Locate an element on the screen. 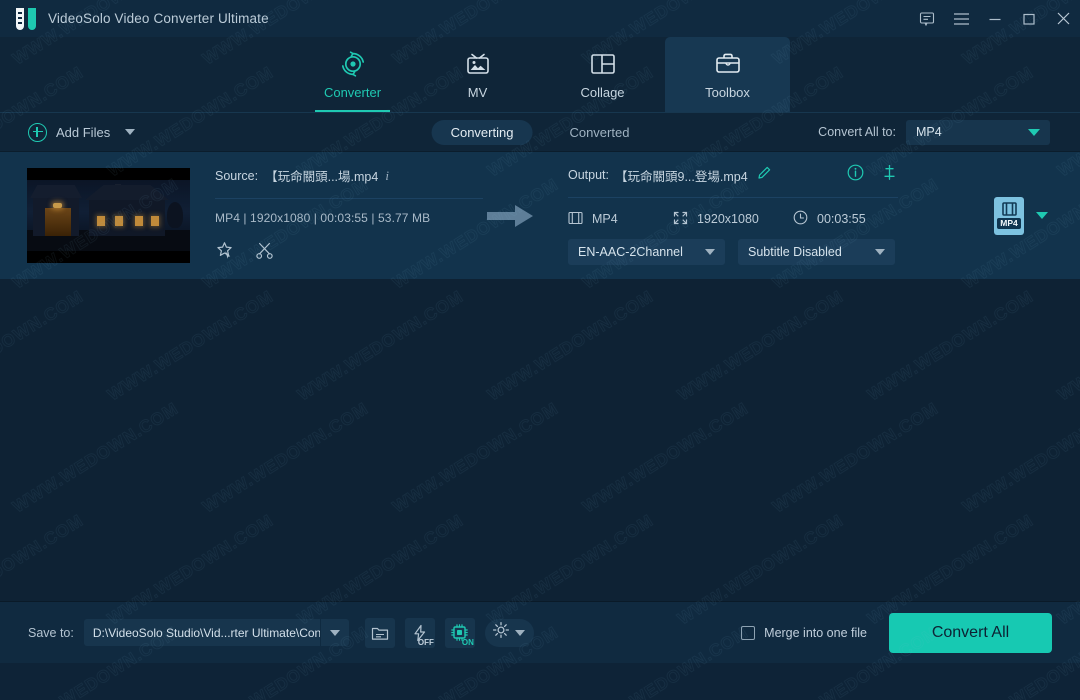 This screenshot has height=700, width=1080. minimize-icon is located at coordinates (995, 18).